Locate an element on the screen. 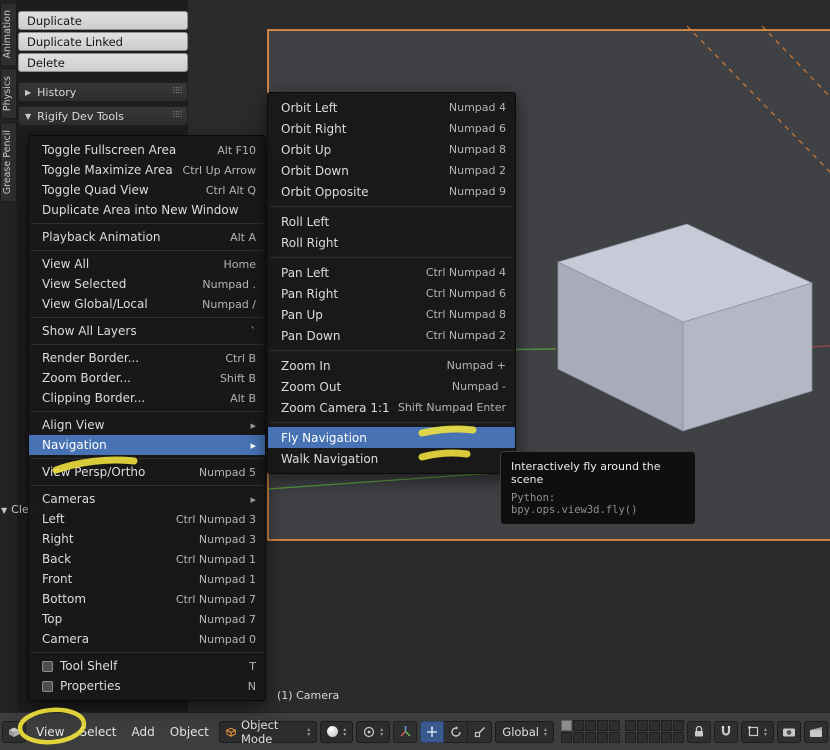 This screenshot has width=830, height=750. context-menu-item-duplicate: Duplicate is located at coordinates (103, 20).